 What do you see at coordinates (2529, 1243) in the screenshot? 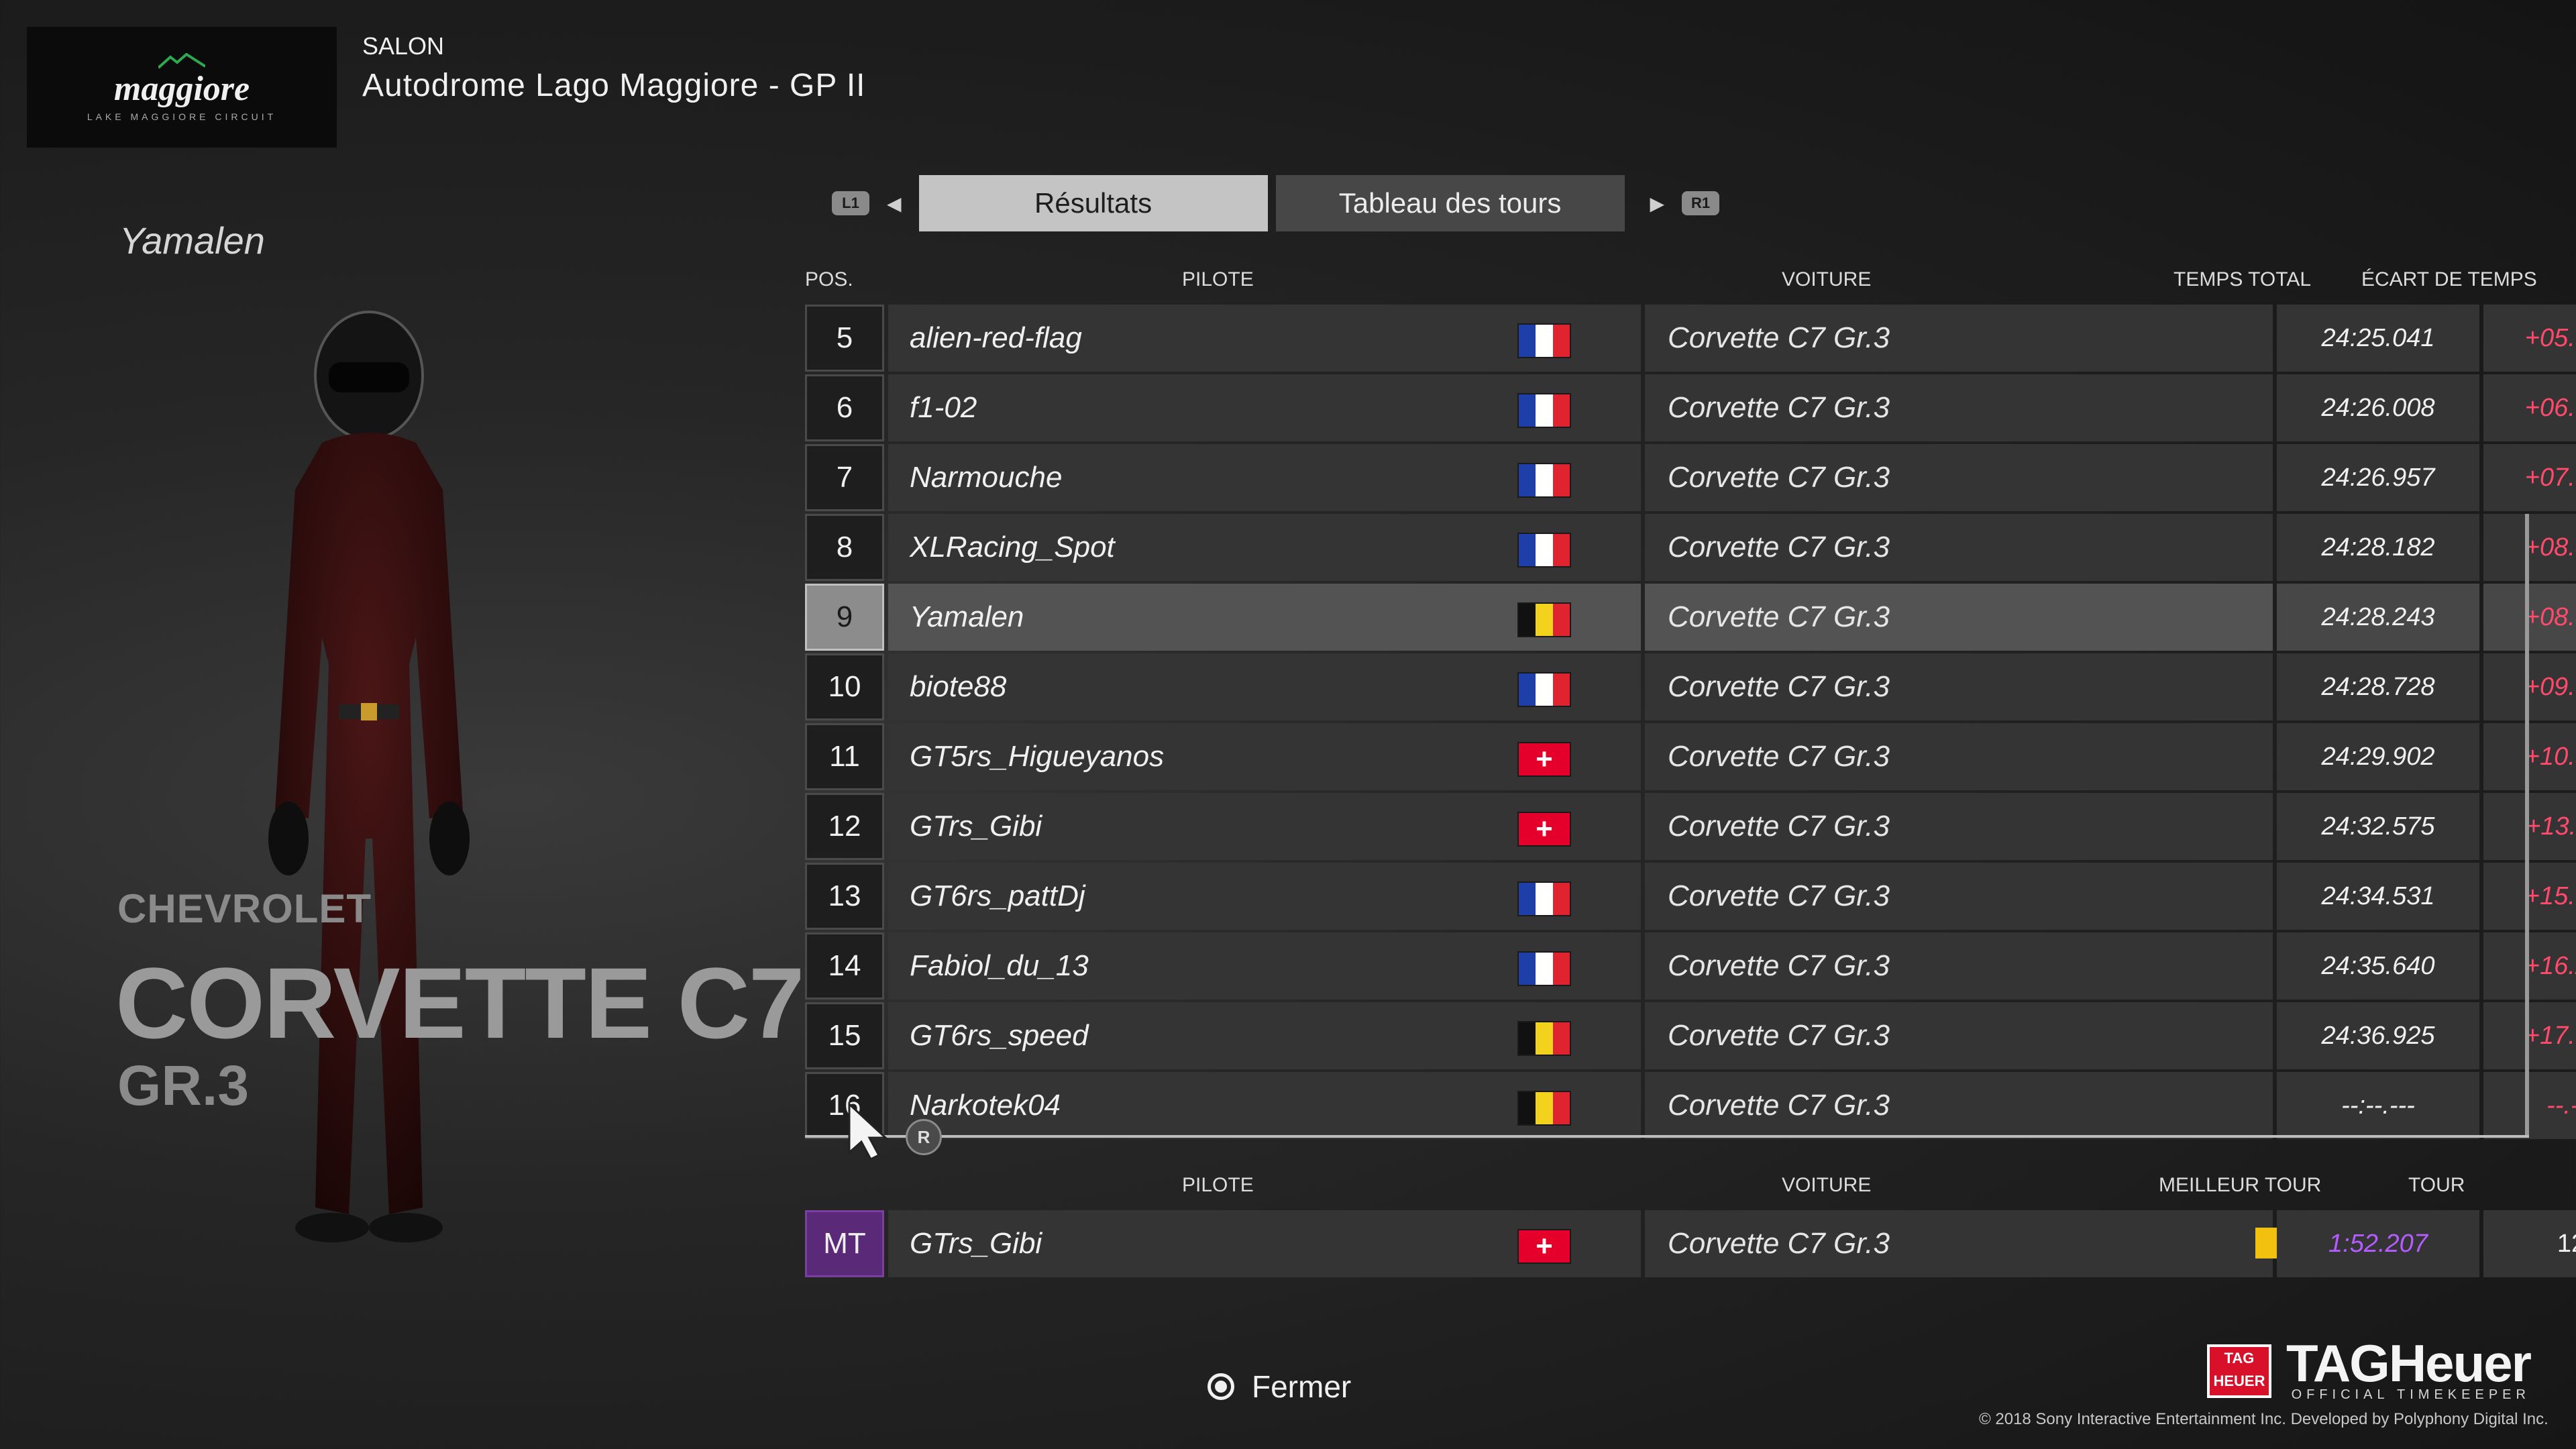
I see `best-lap-number: 12` at bounding box center [2529, 1243].